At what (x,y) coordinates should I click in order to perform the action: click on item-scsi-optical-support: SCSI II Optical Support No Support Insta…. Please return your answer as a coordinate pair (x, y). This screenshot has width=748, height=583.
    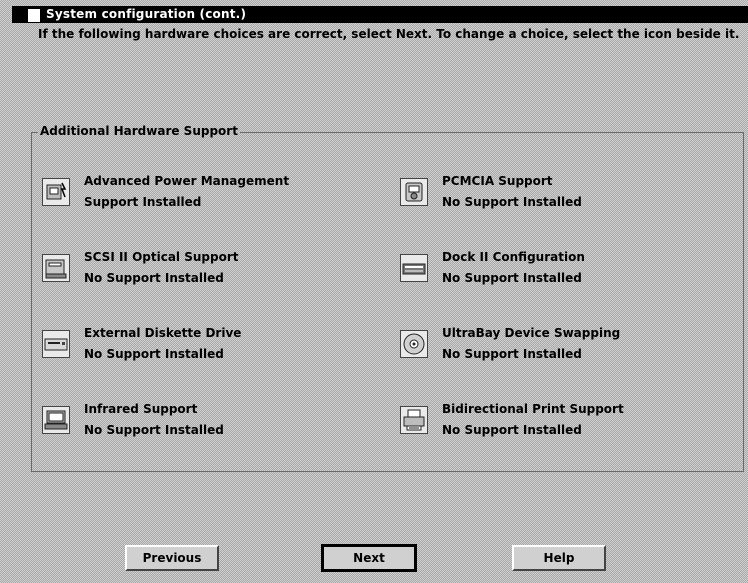
    Looking at the image, I should click on (202, 270).